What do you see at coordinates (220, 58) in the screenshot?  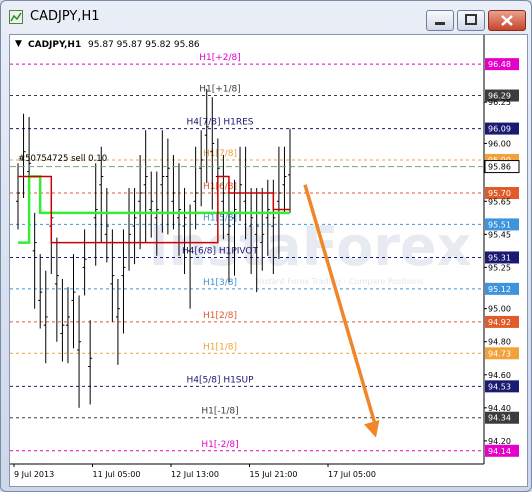 I see `level-label: H1[+2/8]` at bounding box center [220, 58].